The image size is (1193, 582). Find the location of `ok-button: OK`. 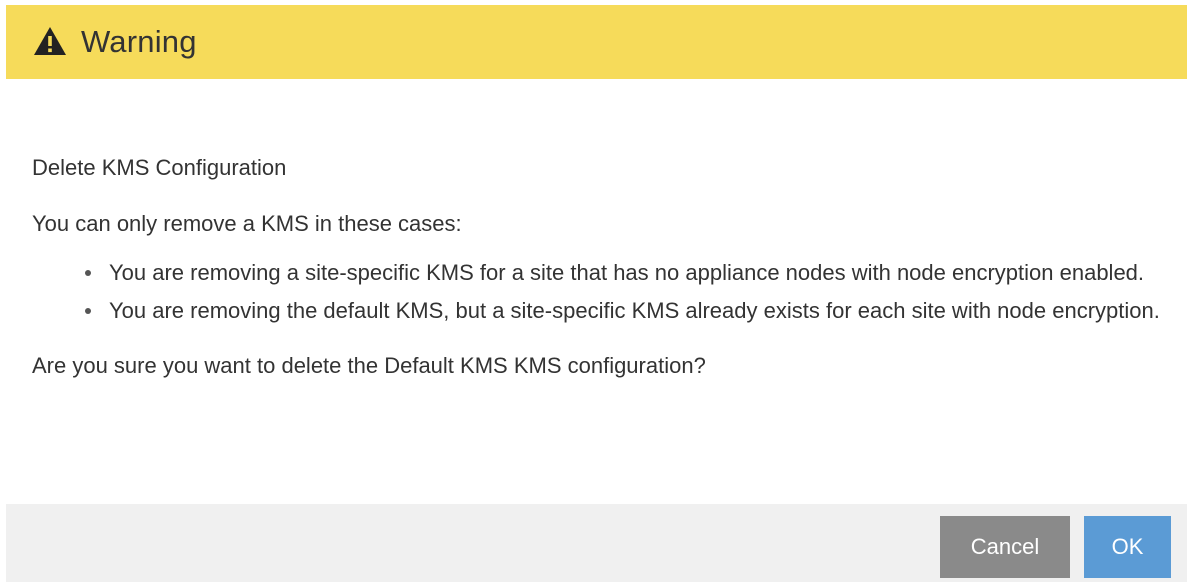

ok-button: OK is located at coordinates (1127, 547).